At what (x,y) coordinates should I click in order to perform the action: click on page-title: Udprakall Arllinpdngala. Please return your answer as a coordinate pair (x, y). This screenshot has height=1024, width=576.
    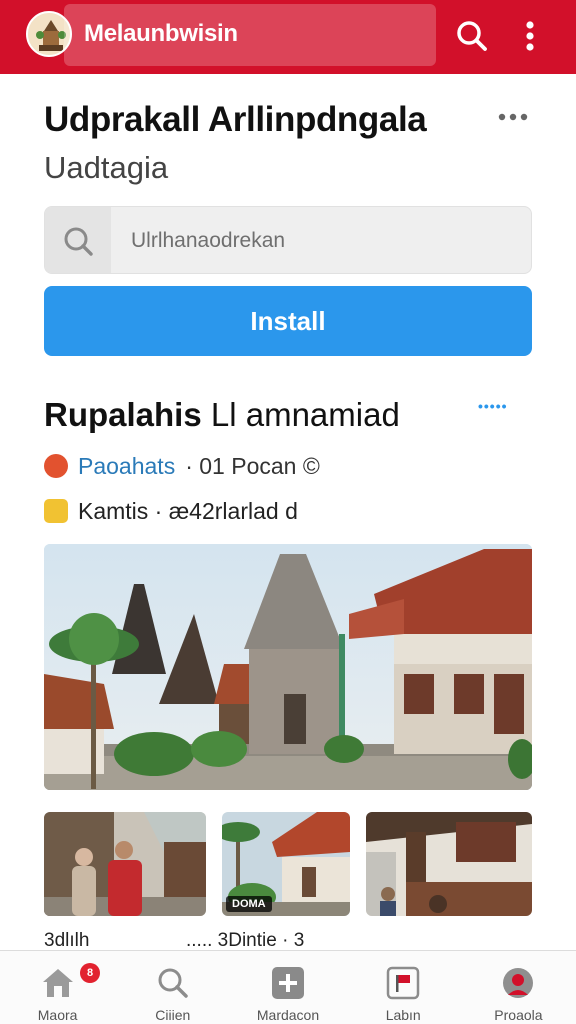
    Looking at the image, I should click on (235, 119).